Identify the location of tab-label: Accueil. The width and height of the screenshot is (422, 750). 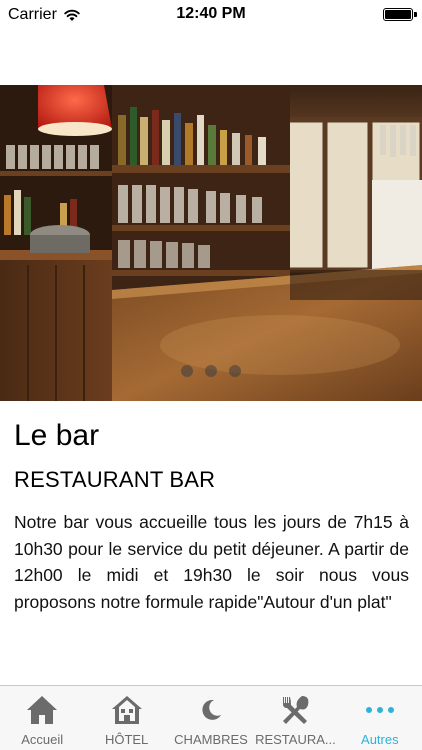
(42, 739).